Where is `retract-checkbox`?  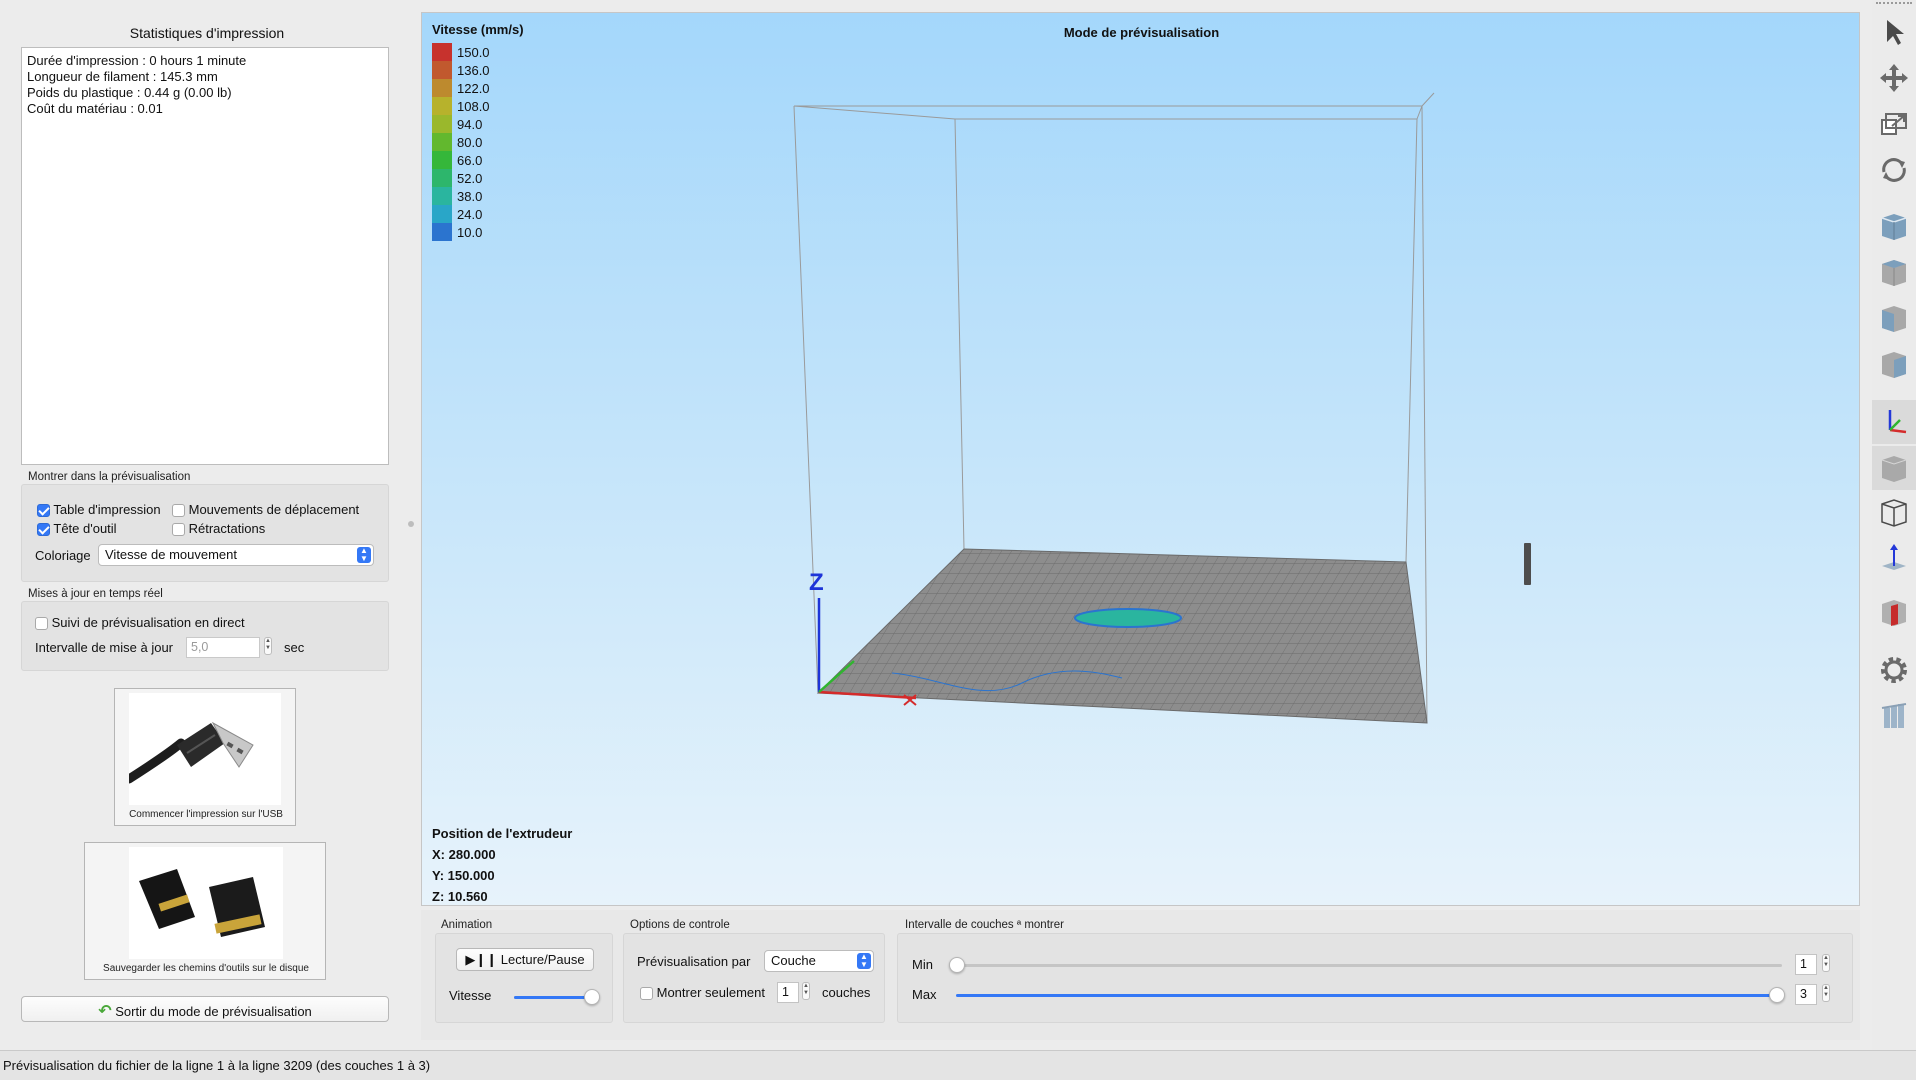
retract-checkbox is located at coordinates (178, 530).